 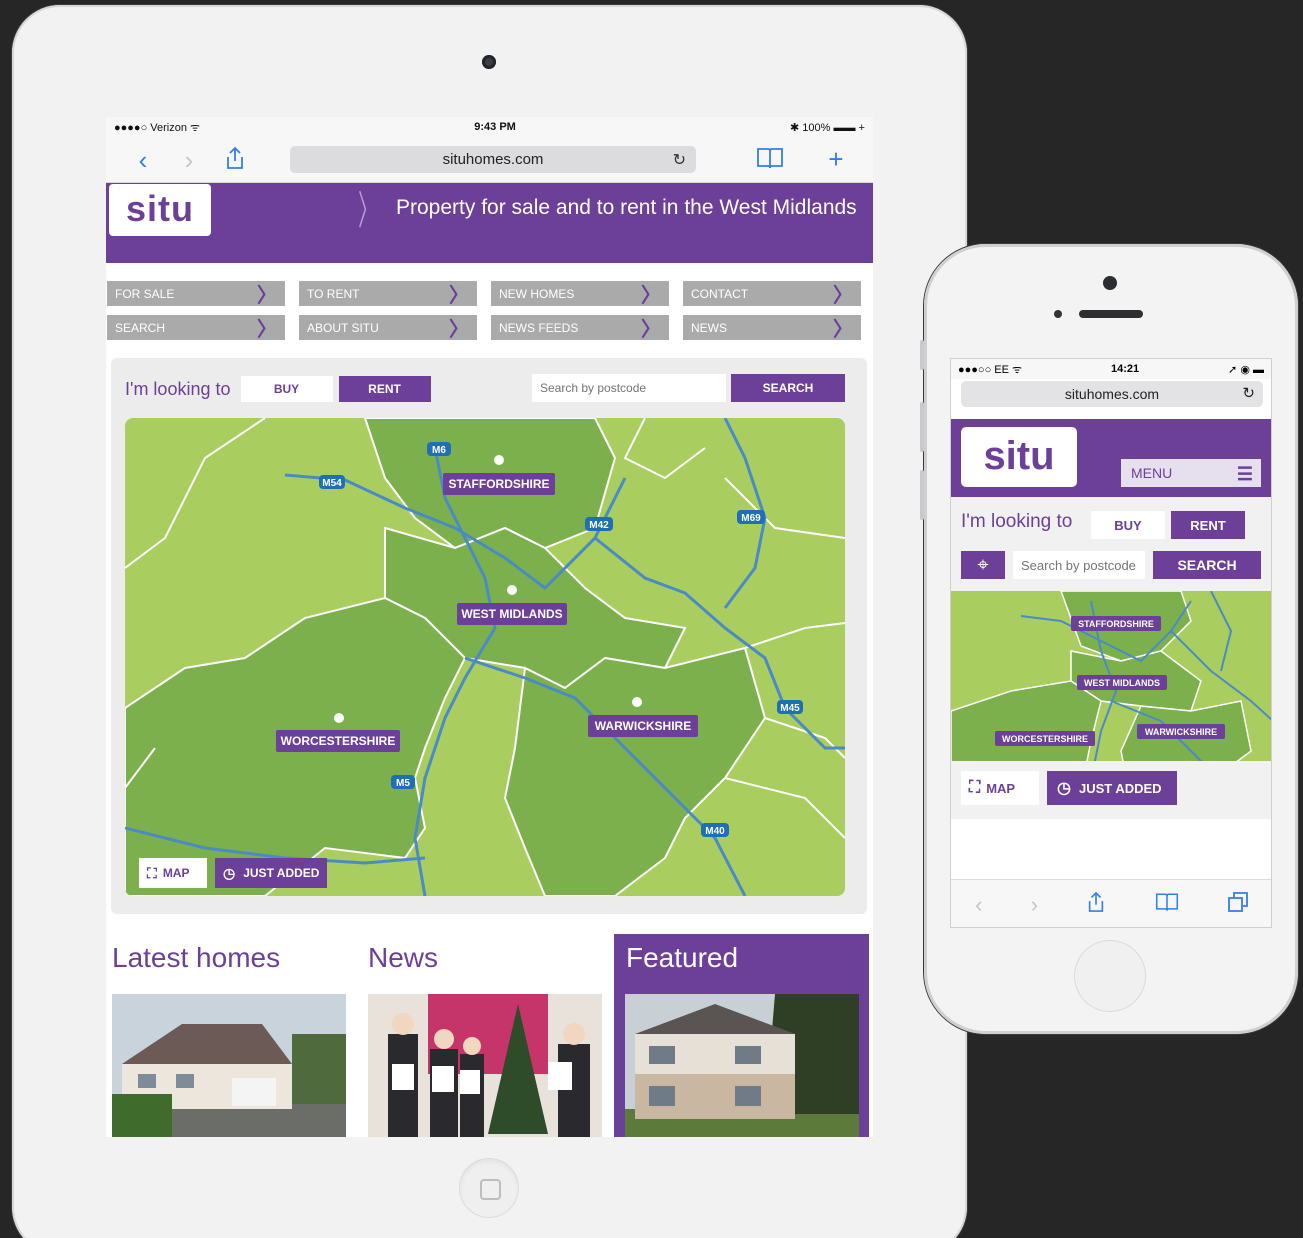 I want to click on looking-to-label: I'm looking to, so click(x=178, y=388).